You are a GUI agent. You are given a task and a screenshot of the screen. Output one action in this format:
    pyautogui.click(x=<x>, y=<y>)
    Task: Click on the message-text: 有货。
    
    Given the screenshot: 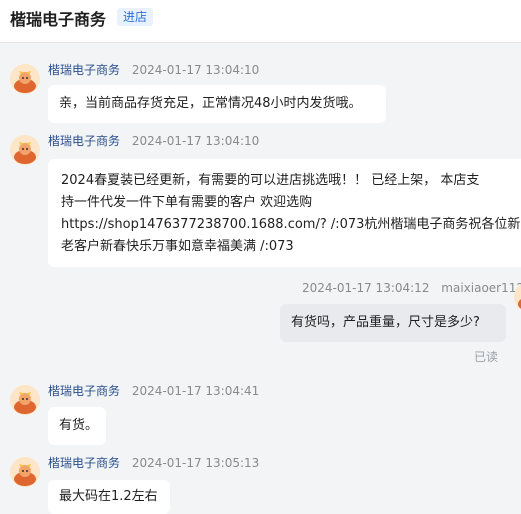 What is the action you would take?
    pyautogui.click(x=79, y=425)
    